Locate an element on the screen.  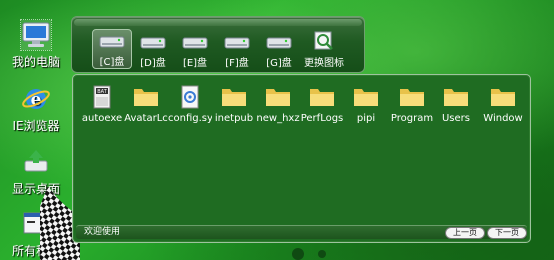
file-name: autoexe is located at coordinates (102, 118).